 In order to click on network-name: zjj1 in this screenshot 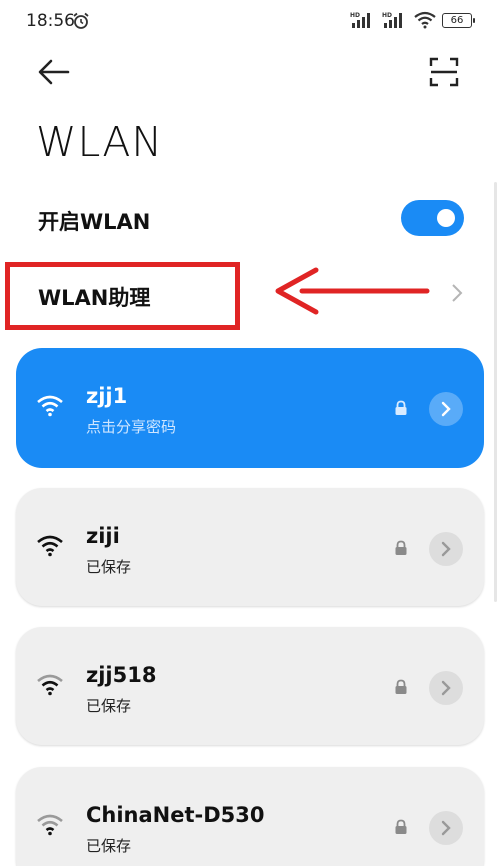, I will do `click(107, 396)`.